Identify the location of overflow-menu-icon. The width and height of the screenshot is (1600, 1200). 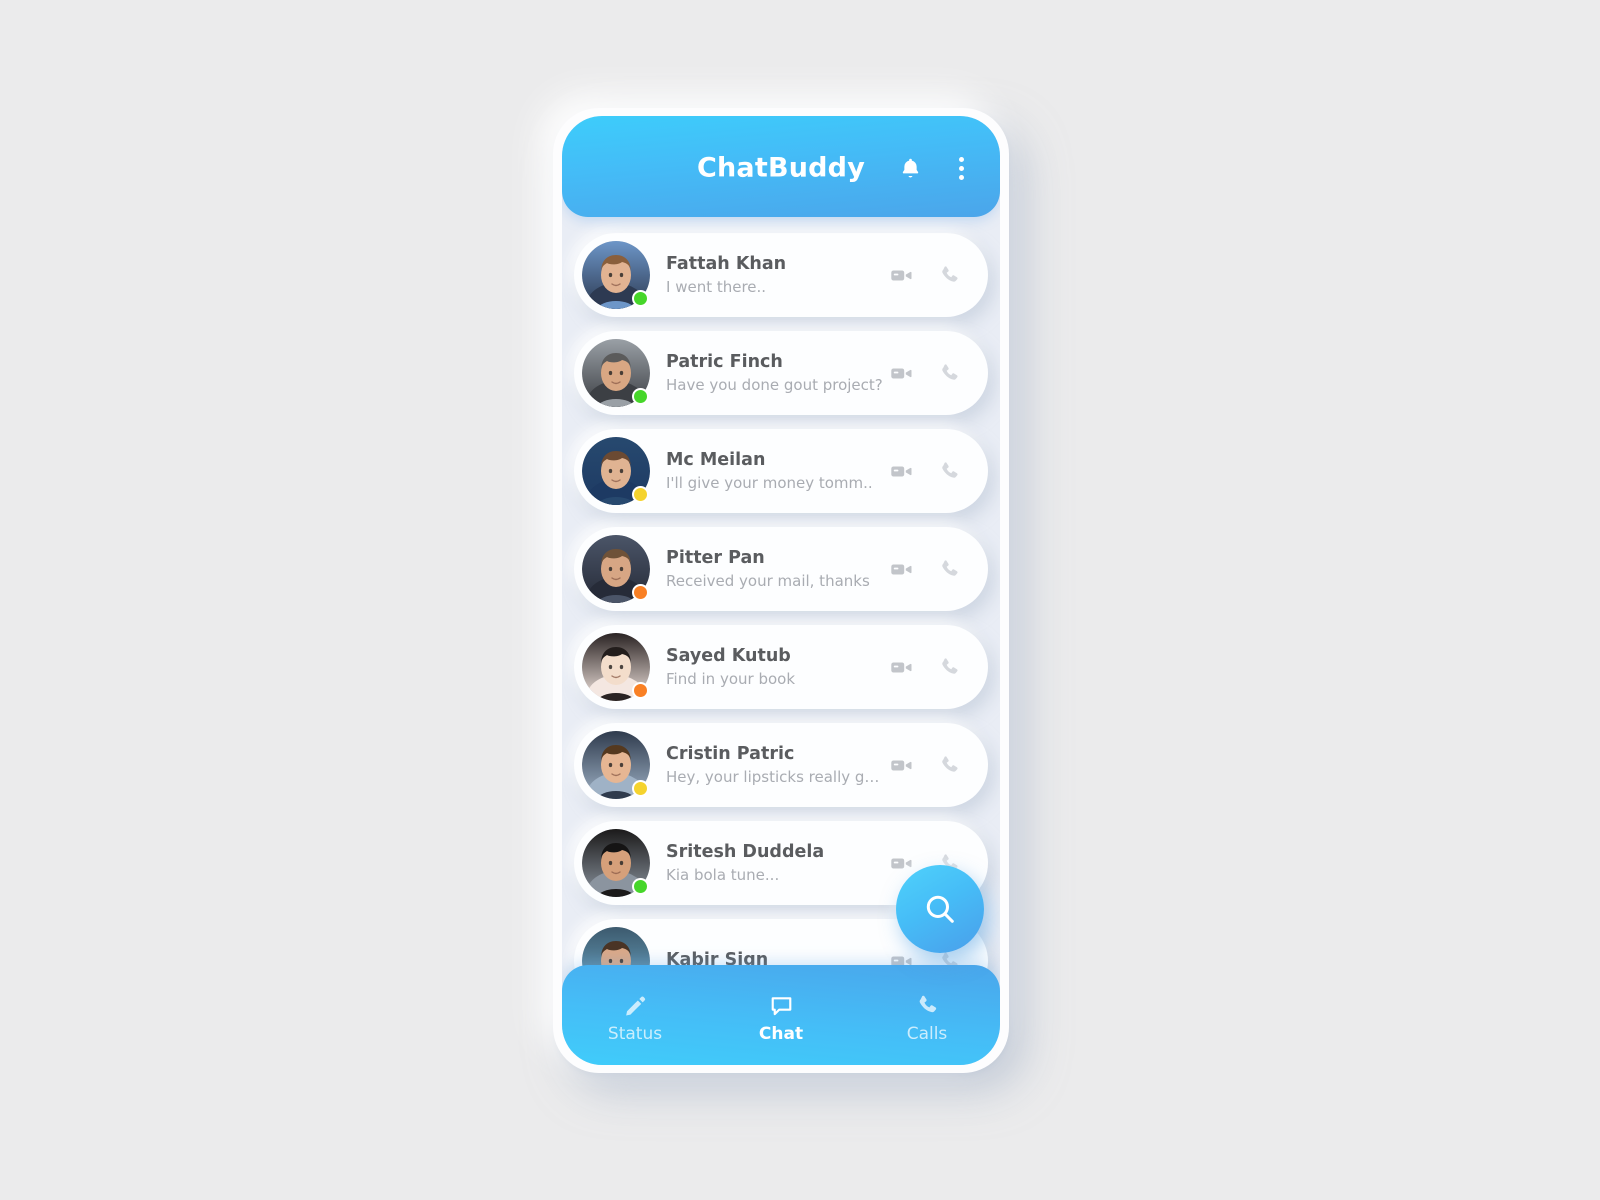
(961, 168).